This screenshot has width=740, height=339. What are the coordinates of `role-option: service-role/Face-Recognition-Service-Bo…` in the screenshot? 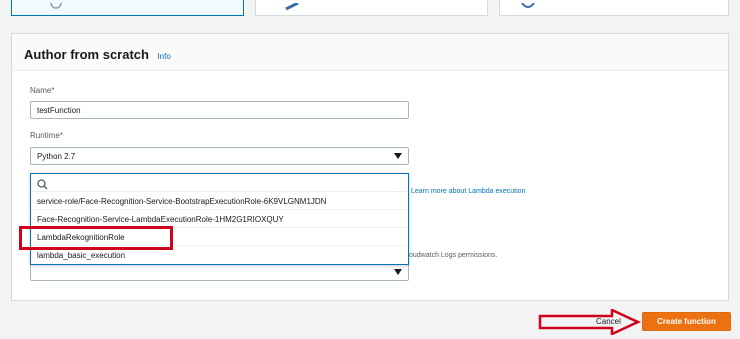 It's located at (219, 201).